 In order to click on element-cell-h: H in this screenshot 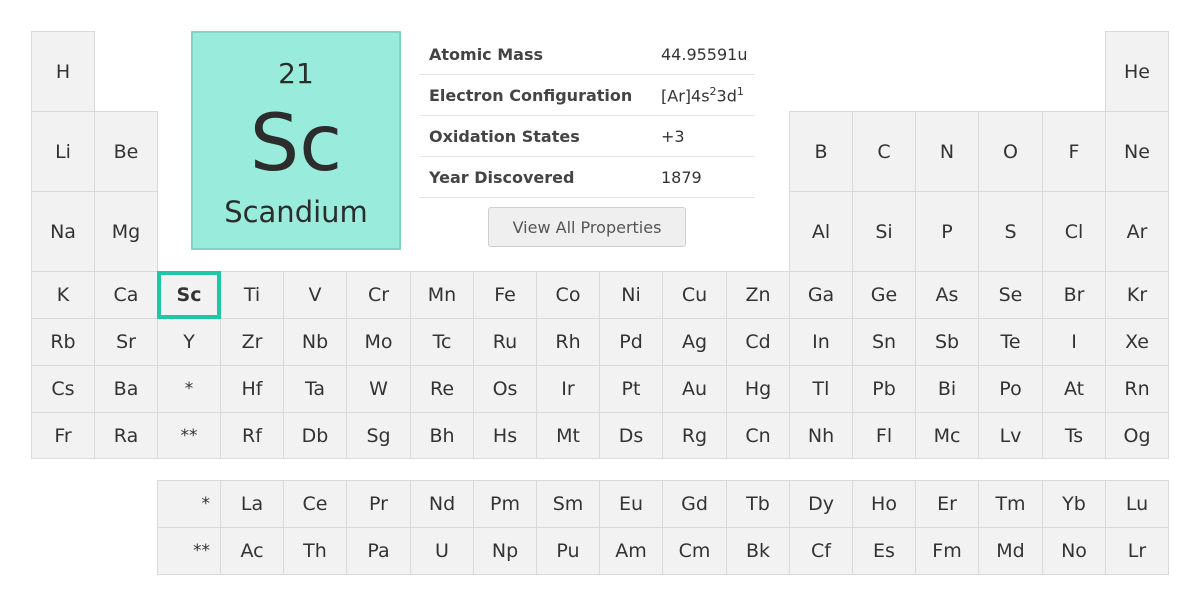, I will do `click(63, 71)`.